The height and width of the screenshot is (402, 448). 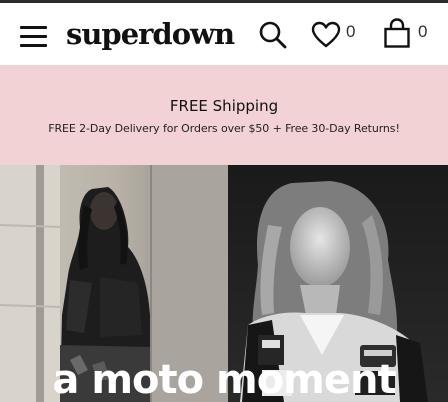 What do you see at coordinates (224, 379) in the screenshot?
I see `hero-title: a moto moment` at bounding box center [224, 379].